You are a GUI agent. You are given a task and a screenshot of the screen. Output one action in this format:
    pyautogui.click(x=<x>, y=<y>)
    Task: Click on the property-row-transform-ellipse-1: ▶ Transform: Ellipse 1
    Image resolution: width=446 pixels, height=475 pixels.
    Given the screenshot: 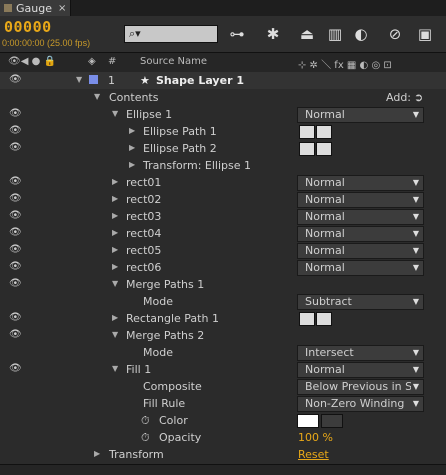 What is the action you would take?
    pyautogui.click(x=223, y=165)
    